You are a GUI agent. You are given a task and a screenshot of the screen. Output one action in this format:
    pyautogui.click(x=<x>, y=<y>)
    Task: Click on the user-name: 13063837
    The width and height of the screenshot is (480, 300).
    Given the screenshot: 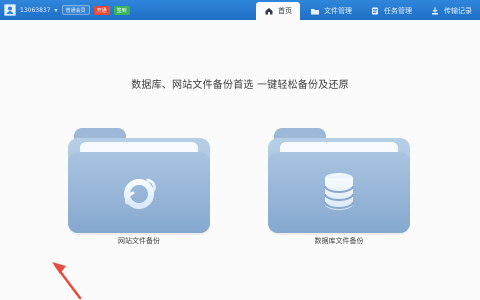 What is the action you would take?
    pyautogui.click(x=35, y=10)
    